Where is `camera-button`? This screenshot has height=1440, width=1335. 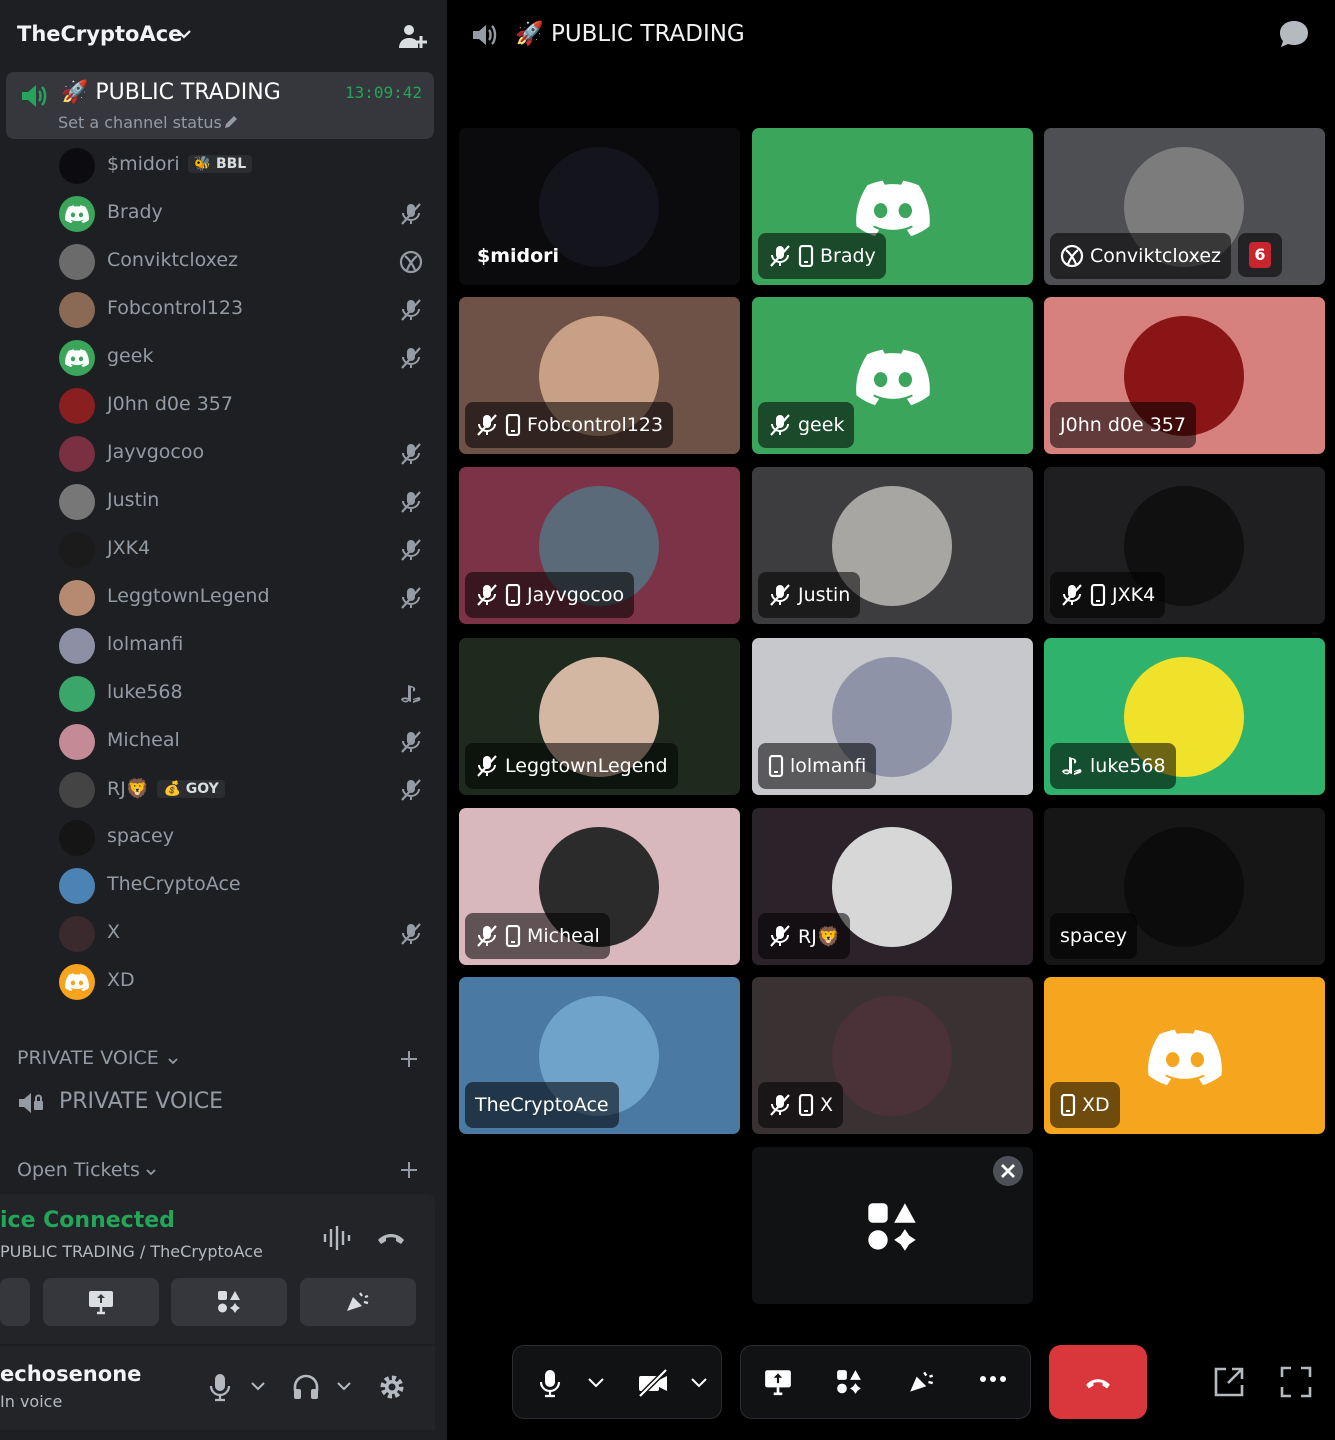 camera-button is located at coordinates (15, 1302).